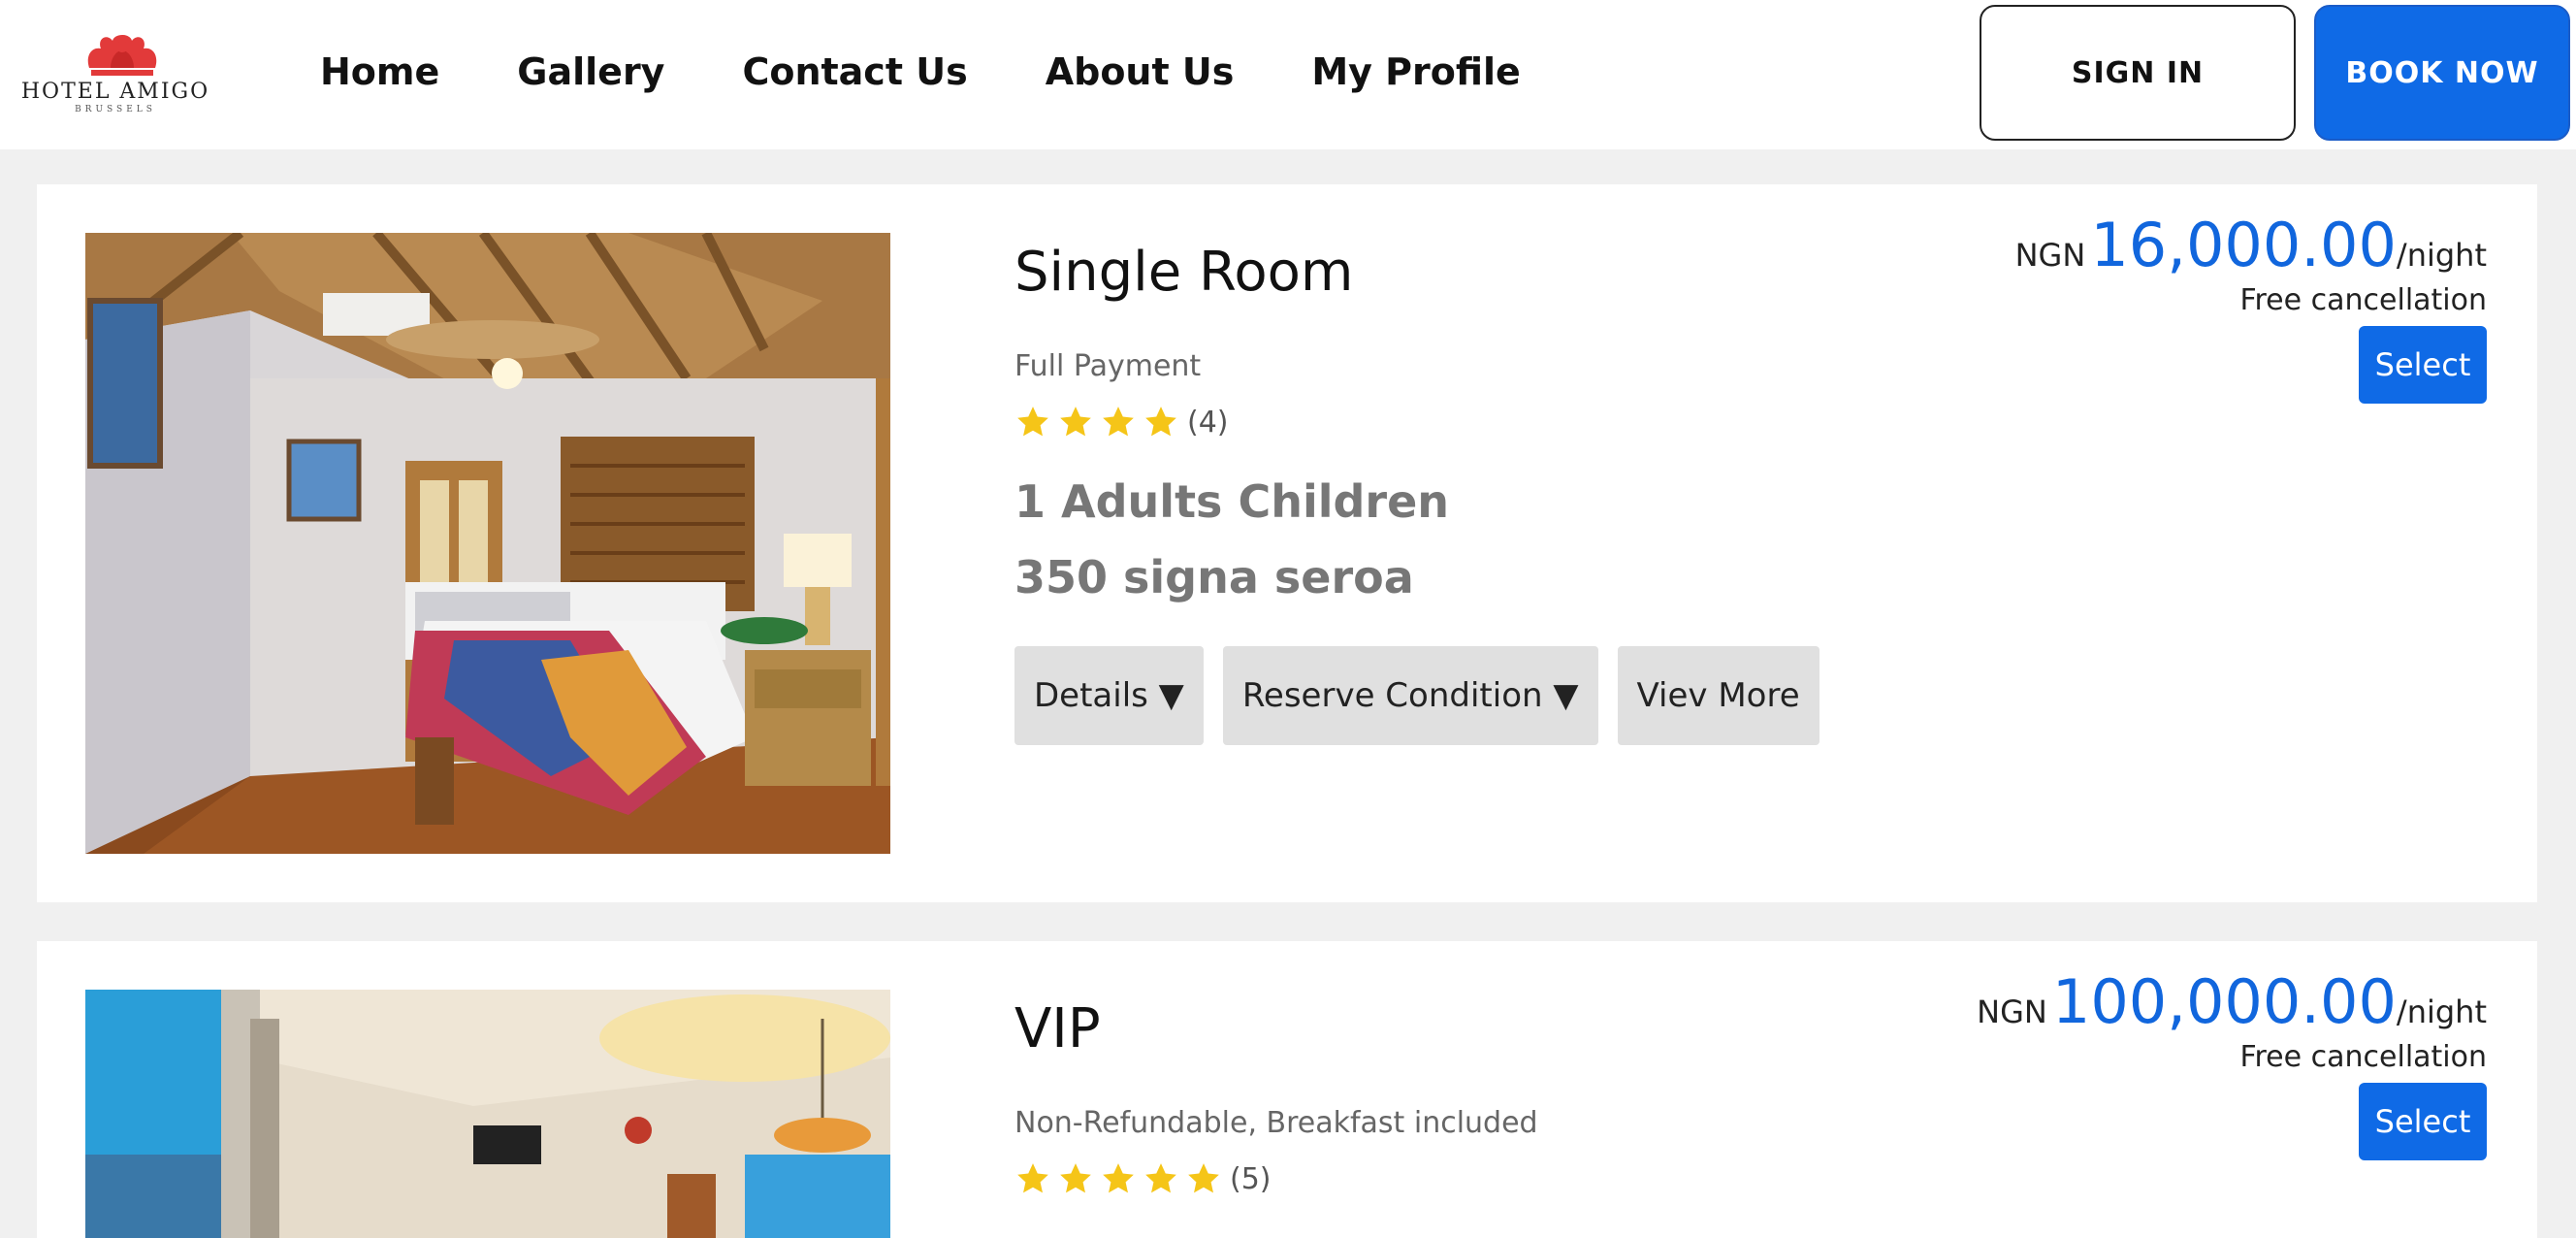 The height and width of the screenshot is (1238, 2576). What do you see at coordinates (1251, 1179) in the screenshot?
I see `rating-count: (5)` at bounding box center [1251, 1179].